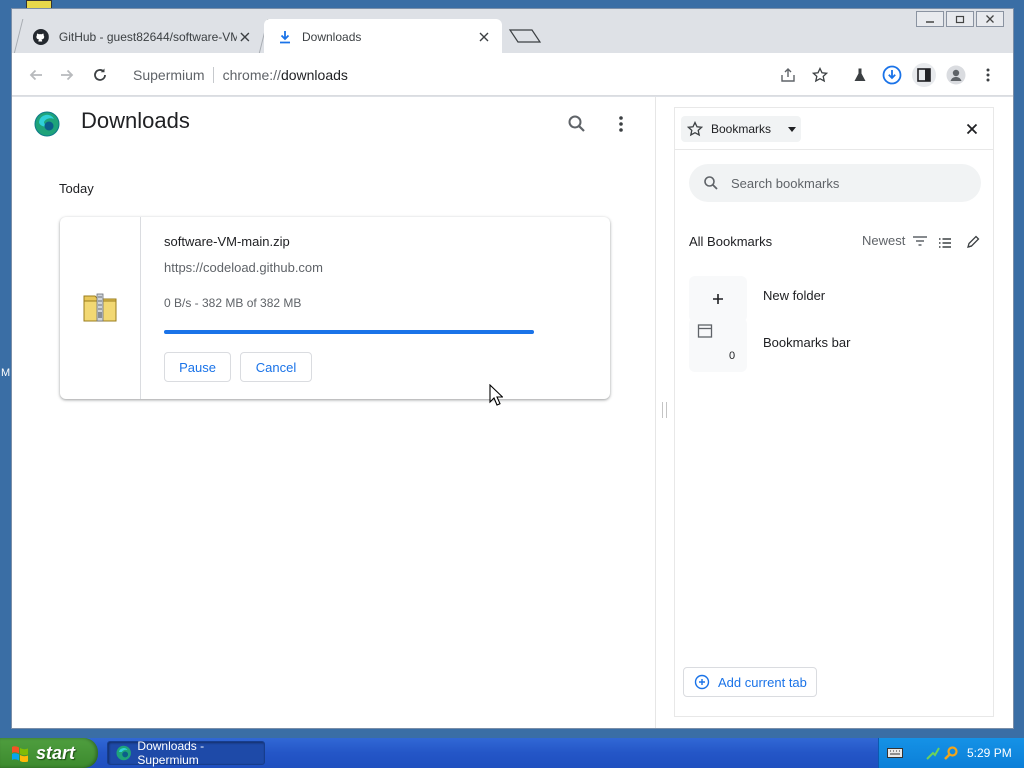 Image resolution: width=1024 pixels, height=768 pixels. I want to click on panel-header: Bookmarks, so click(834, 129).